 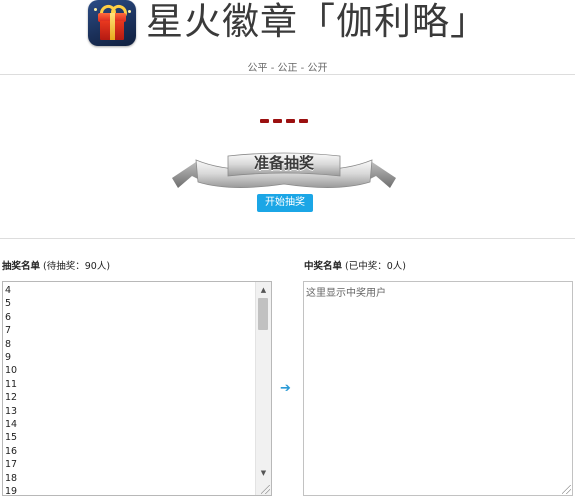 What do you see at coordinates (283, 163) in the screenshot?
I see `draw-banner-text: 准备抽奖` at bounding box center [283, 163].